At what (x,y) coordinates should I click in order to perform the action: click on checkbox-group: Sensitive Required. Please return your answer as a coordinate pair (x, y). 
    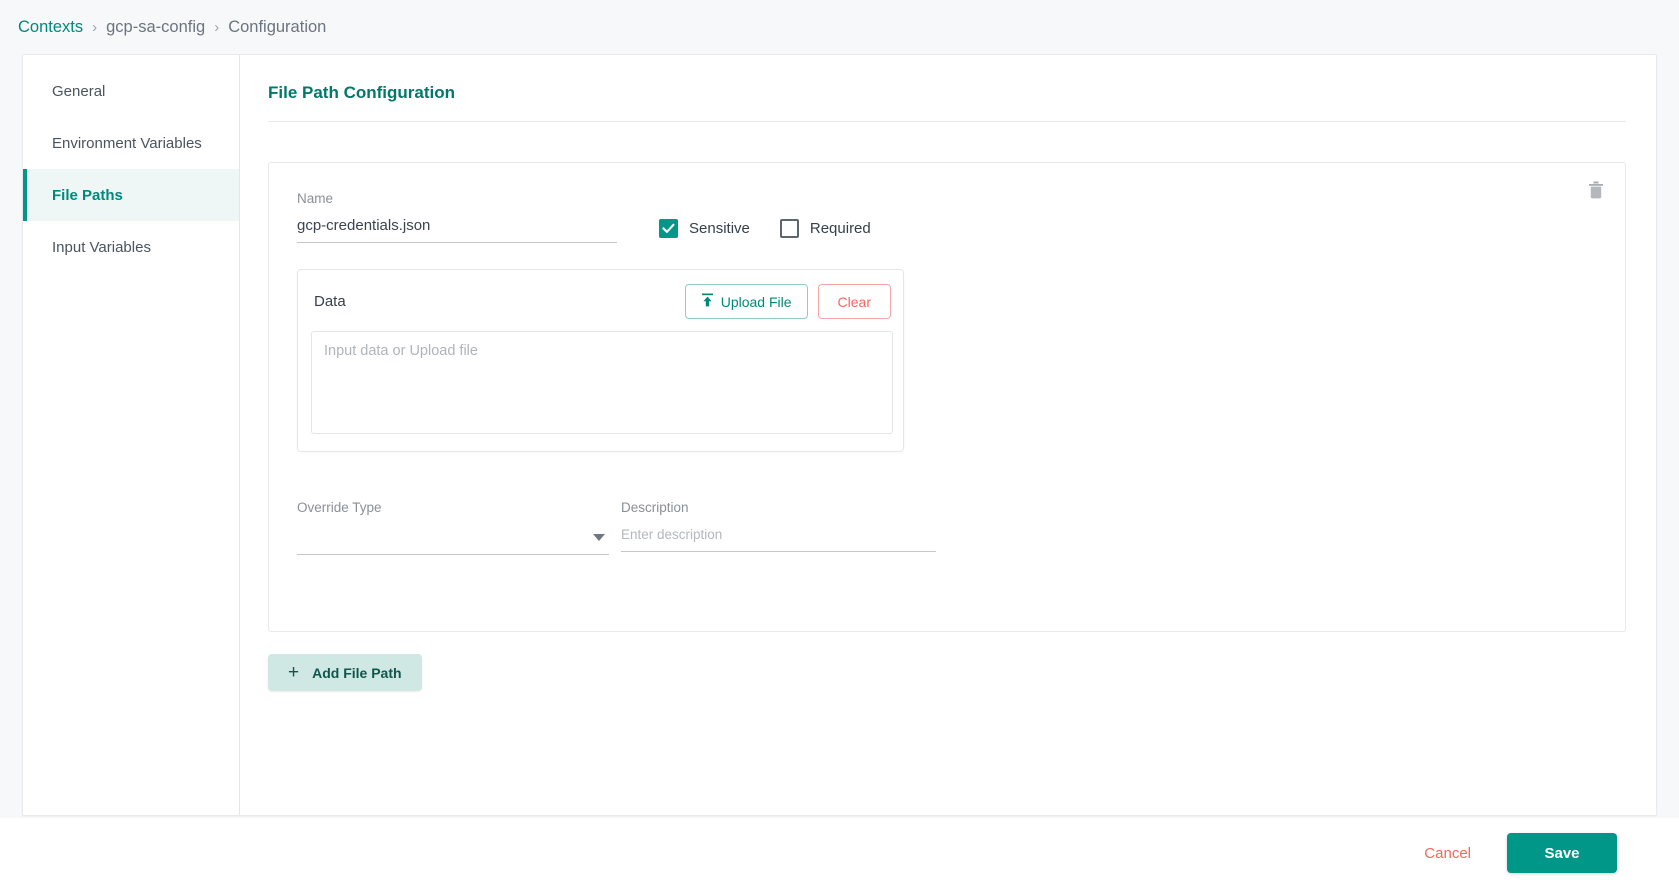
    Looking at the image, I should click on (765, 231).